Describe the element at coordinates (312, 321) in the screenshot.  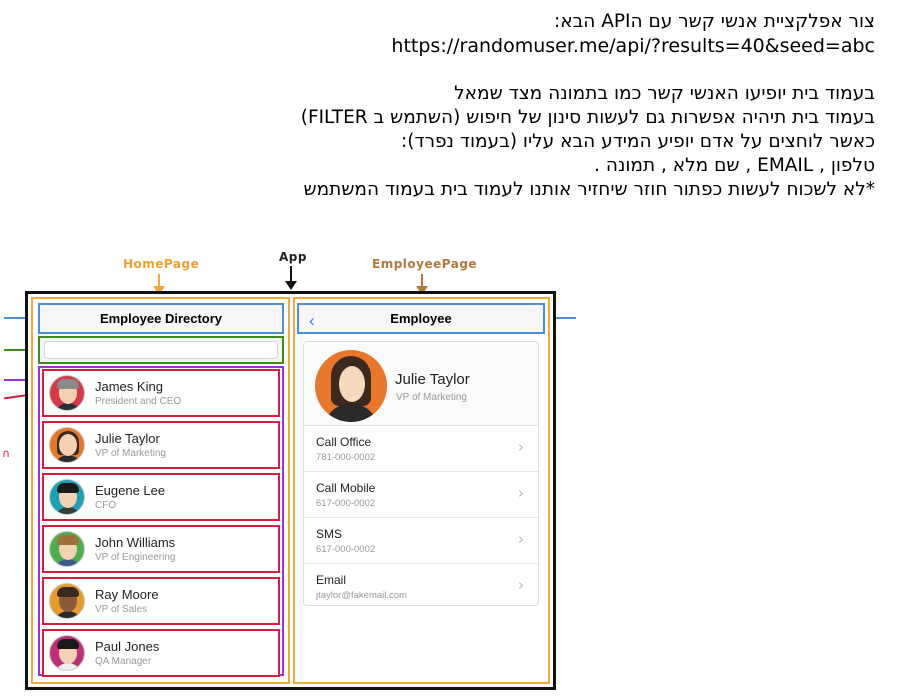
I see `chevron-left-icon: ‹` at that location.